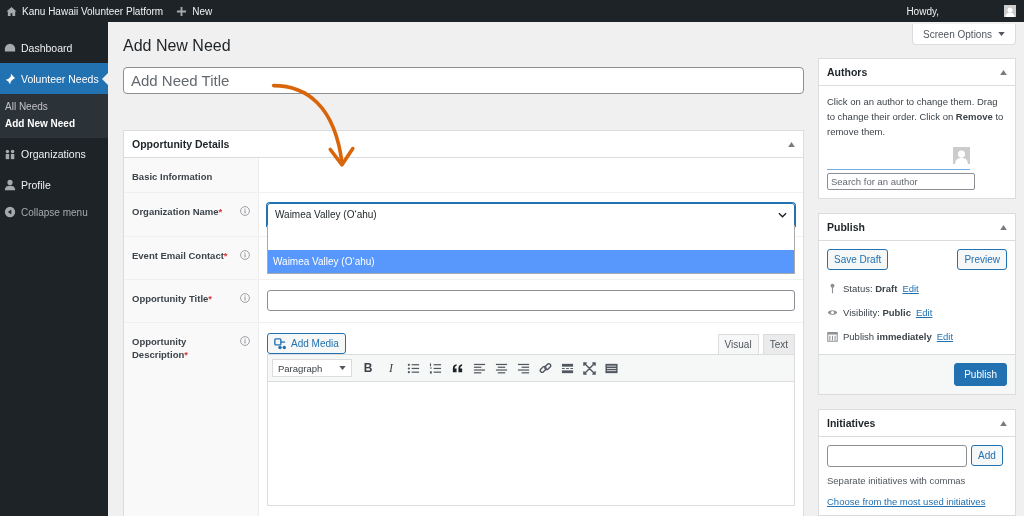 This screenshot has width=1024, height=516. I want to click on editor-tab: Visual, so click(738, 344).